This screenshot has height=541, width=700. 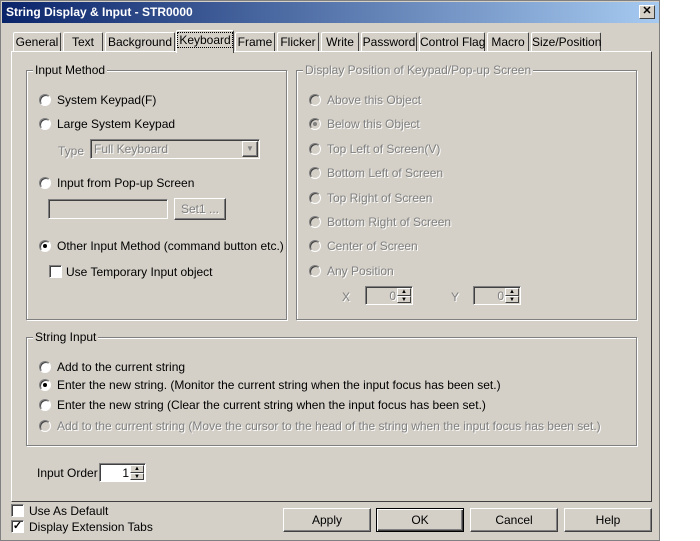 What do you see at coordinates (255, 42) in the screenshot?
I see `tab-frame: Frame` at bounding box center [255, 42].